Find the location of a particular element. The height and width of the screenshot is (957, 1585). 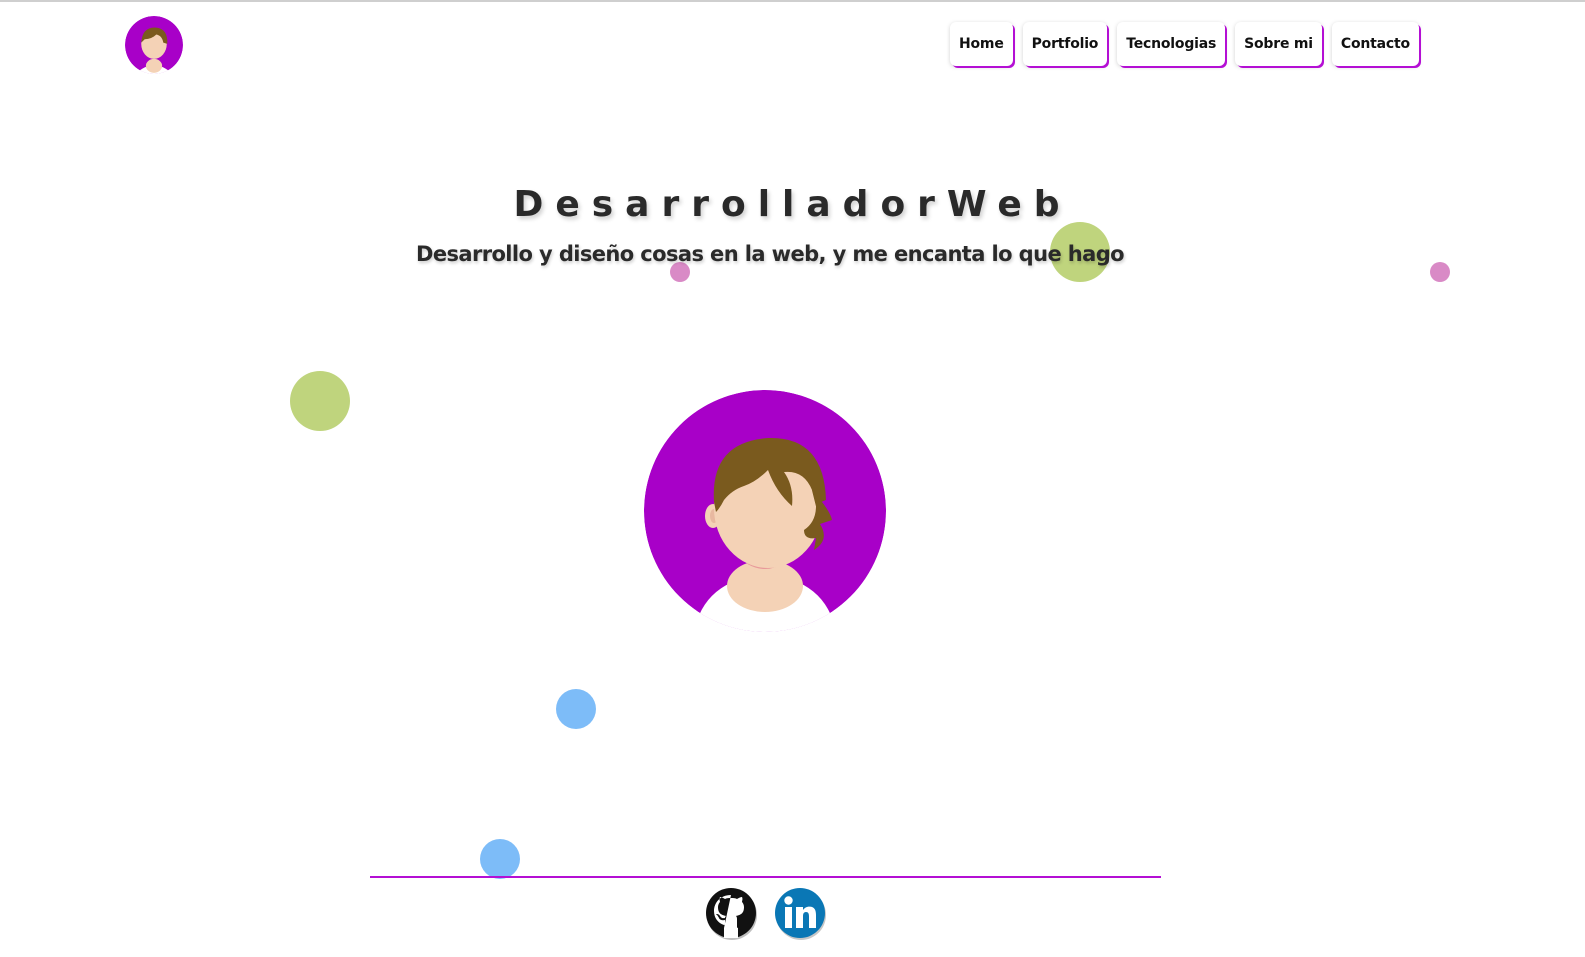

hero-title: DesarrolladorWeb is located at coordinates (792, 204).